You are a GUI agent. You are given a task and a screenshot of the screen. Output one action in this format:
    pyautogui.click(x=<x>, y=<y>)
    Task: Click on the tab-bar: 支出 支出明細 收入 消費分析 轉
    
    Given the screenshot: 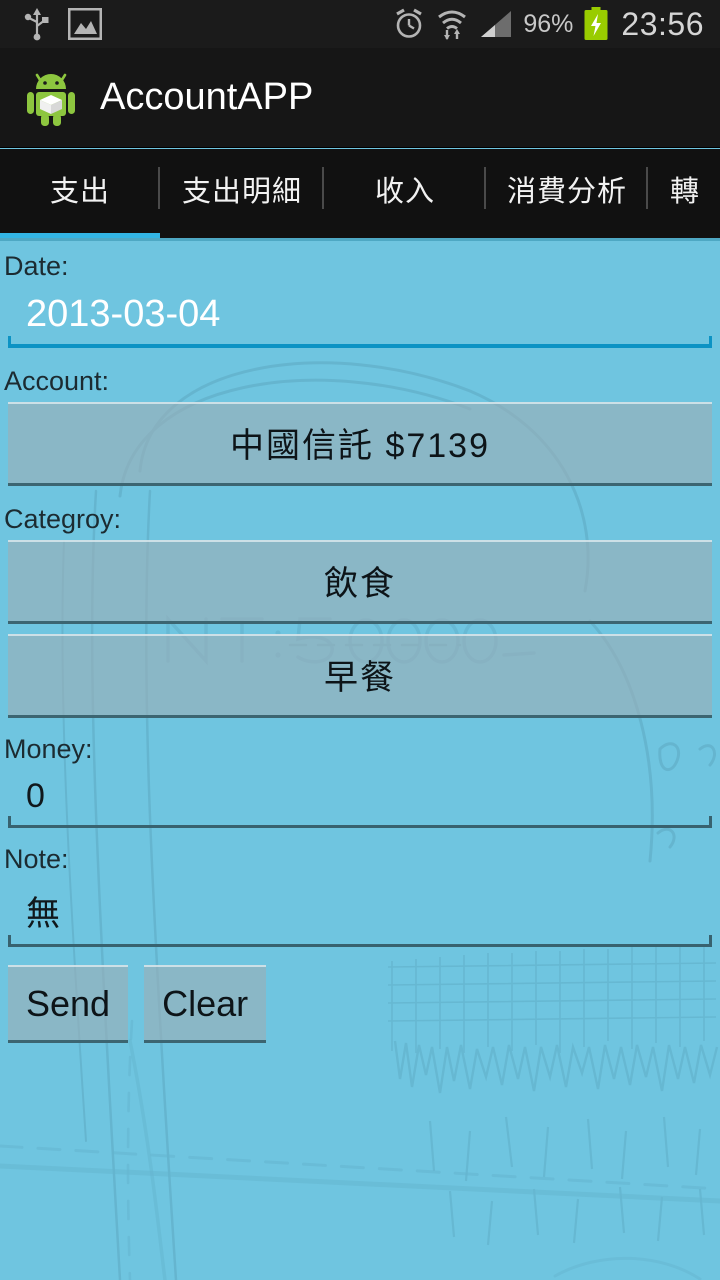 What is the action you would take?
    pyautogui.click(x=360, y=195)
    